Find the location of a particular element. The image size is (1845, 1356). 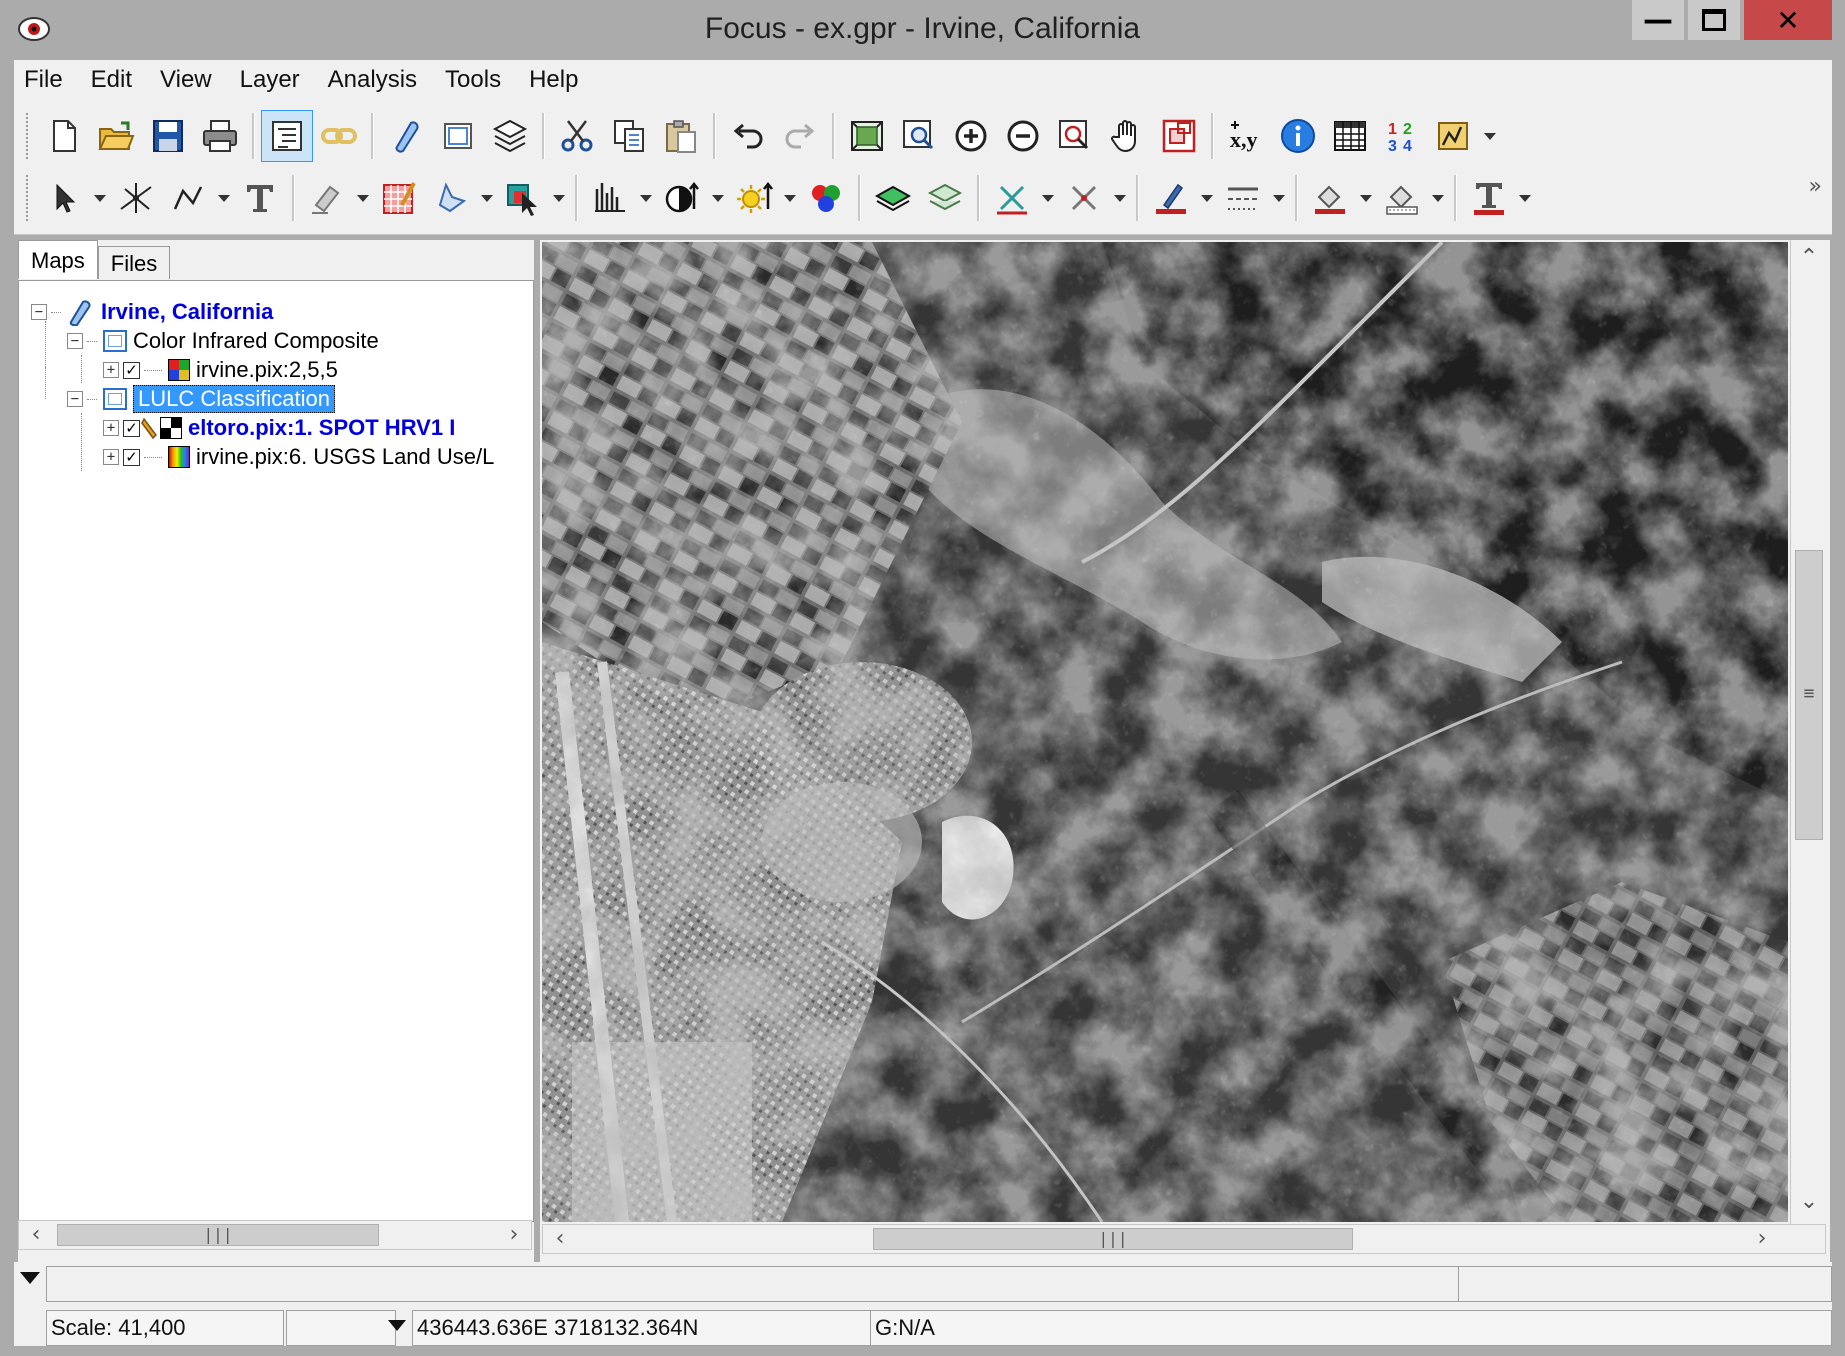

menu-file: File is located at coordinates (45, 80).